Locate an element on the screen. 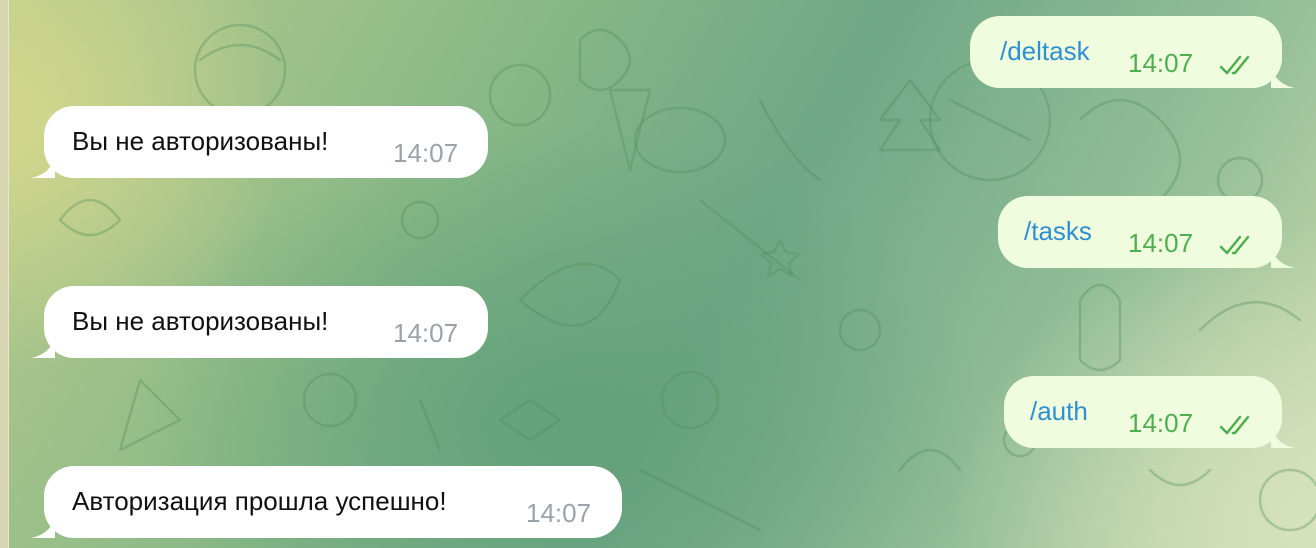 This screenshot has height=548, width=1316. command-link: /deltask is located at coordinates (1045, 51).